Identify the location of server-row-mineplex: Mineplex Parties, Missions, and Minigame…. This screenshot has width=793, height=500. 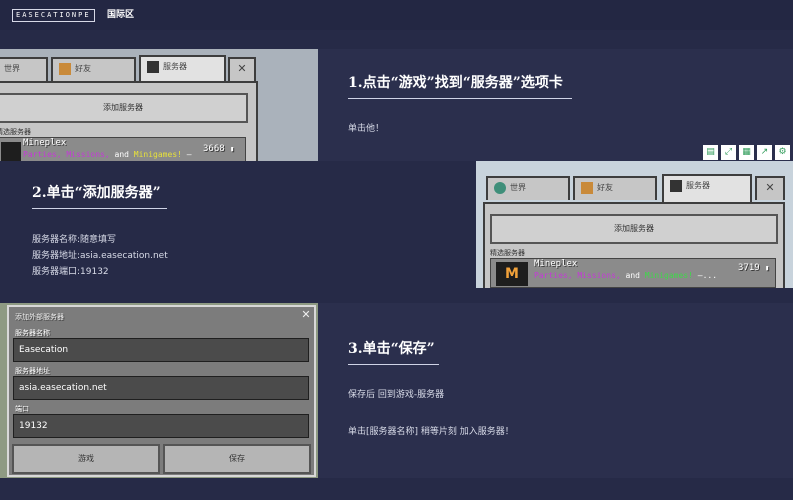
(123, 149).